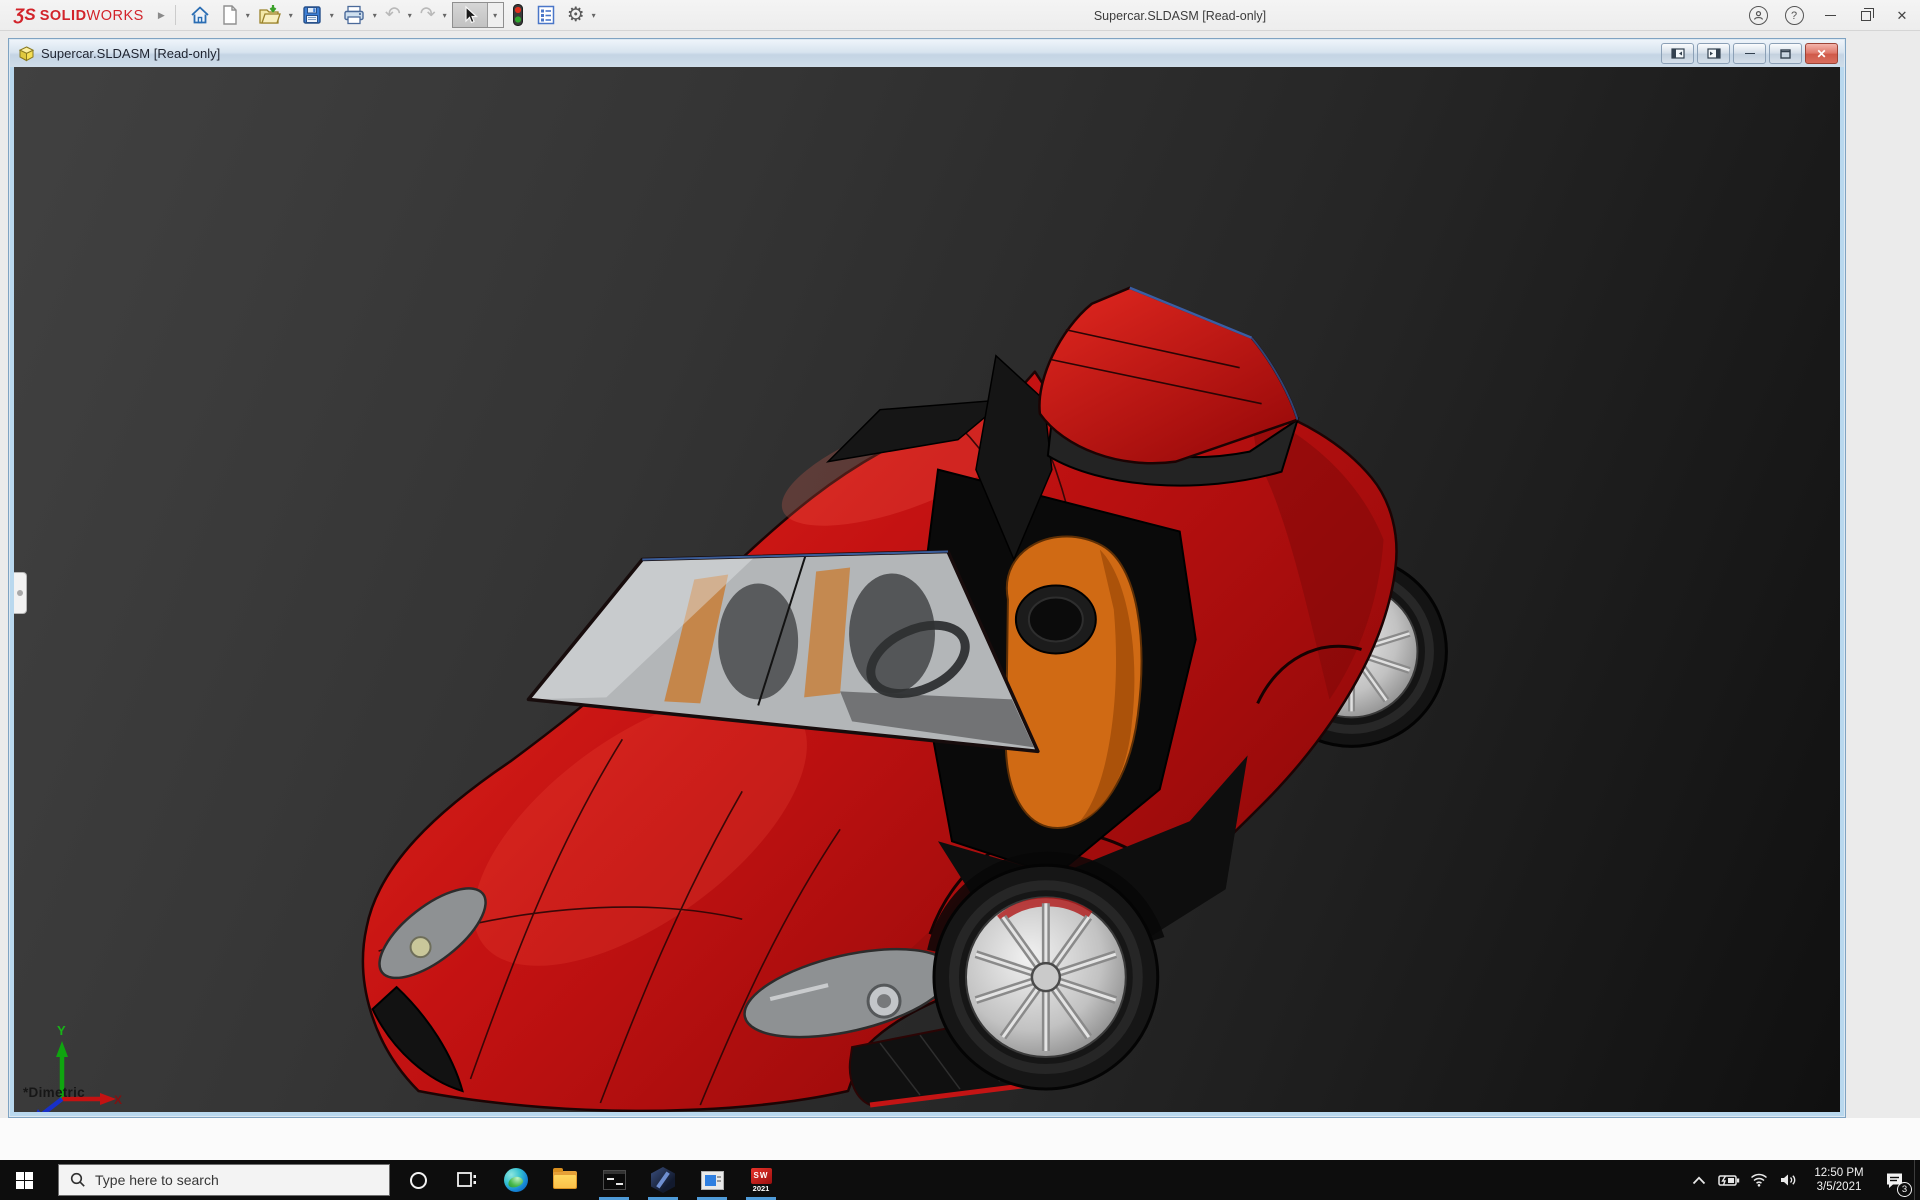 The width and height of the screenshot is (1920, 1200). I want to click on undo-icon: ↶, so click(392, 14).